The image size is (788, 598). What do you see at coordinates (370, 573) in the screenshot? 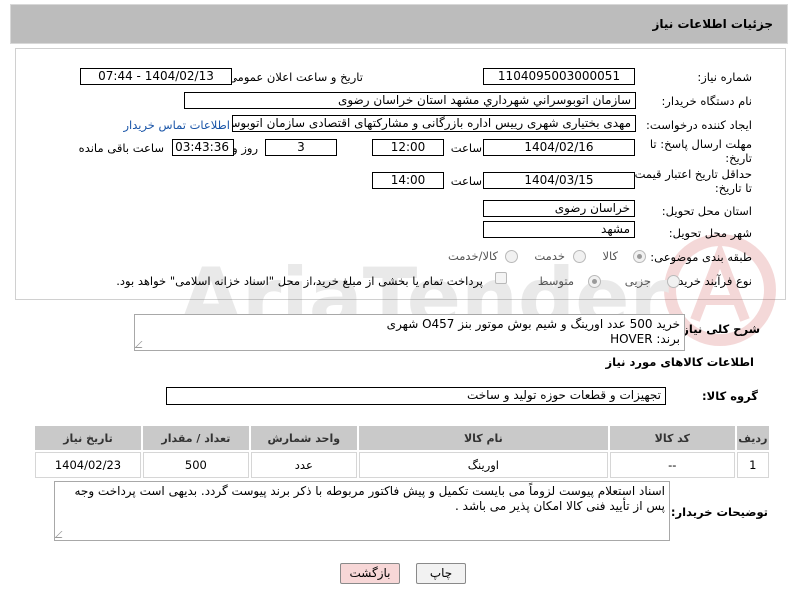
I see `back-button: بازگشت` at bounding box center [370, 573].